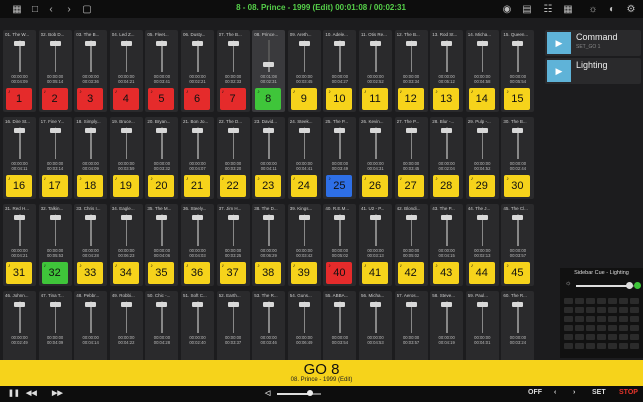  What do you see at coordinates (90, 273) in the screenshot?
I see `clip-pad-button: ♪ 33` at bounding box center [90, 273].